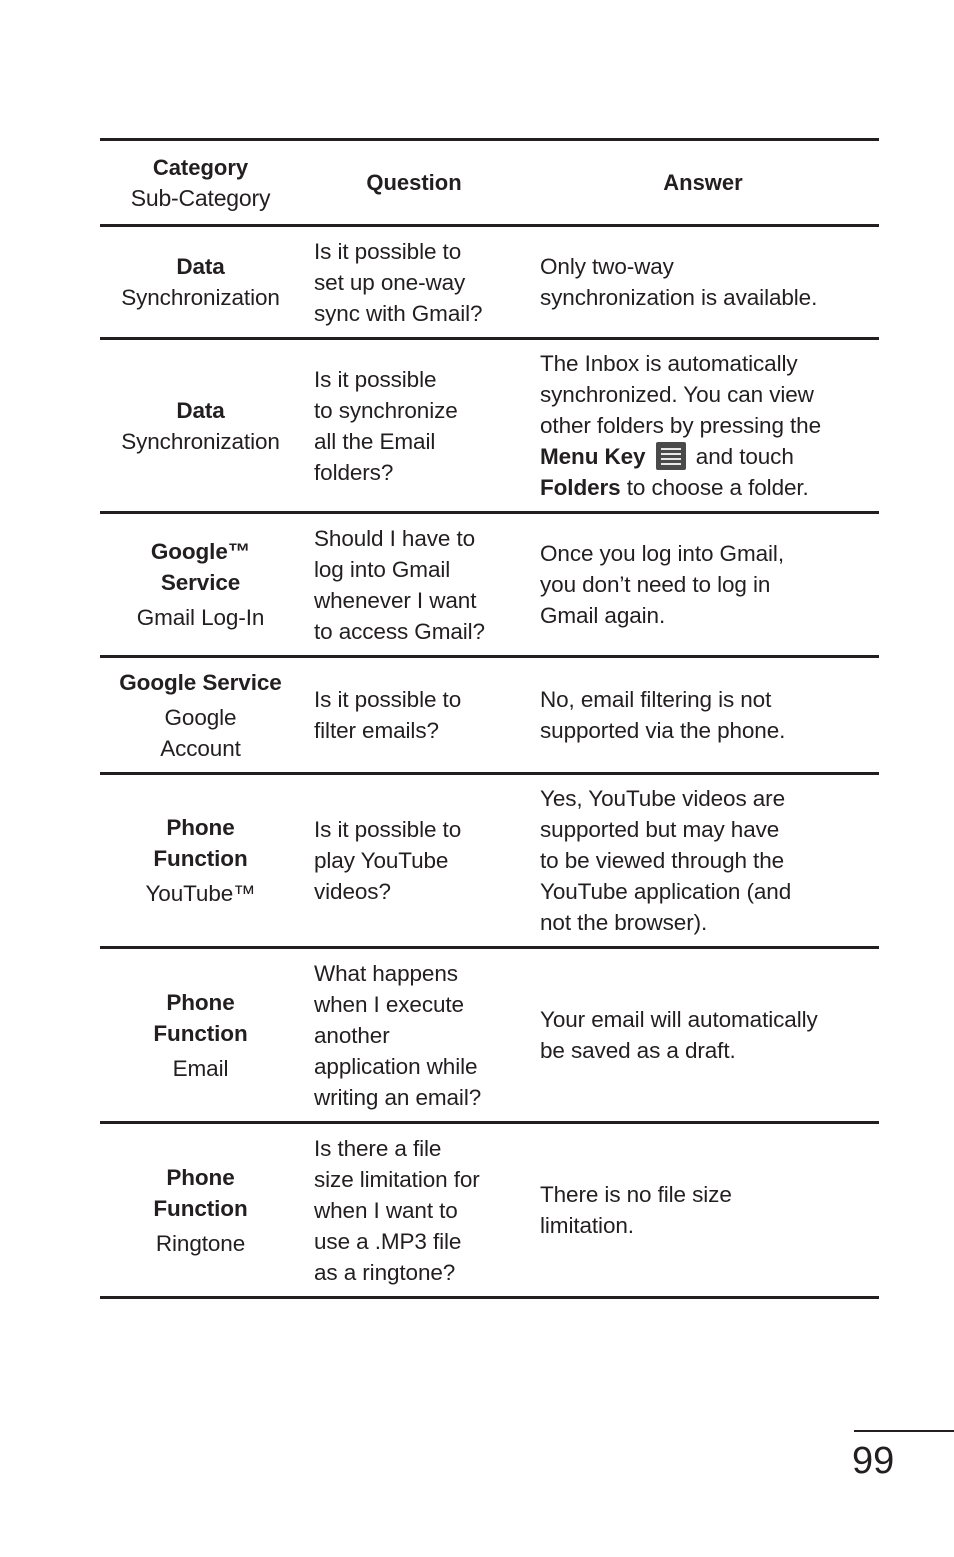  What do you see at coordinates (388, 715) in the screenshot?
I see `question: Is it possible to filter emails?` at bounding box center [388, 715].